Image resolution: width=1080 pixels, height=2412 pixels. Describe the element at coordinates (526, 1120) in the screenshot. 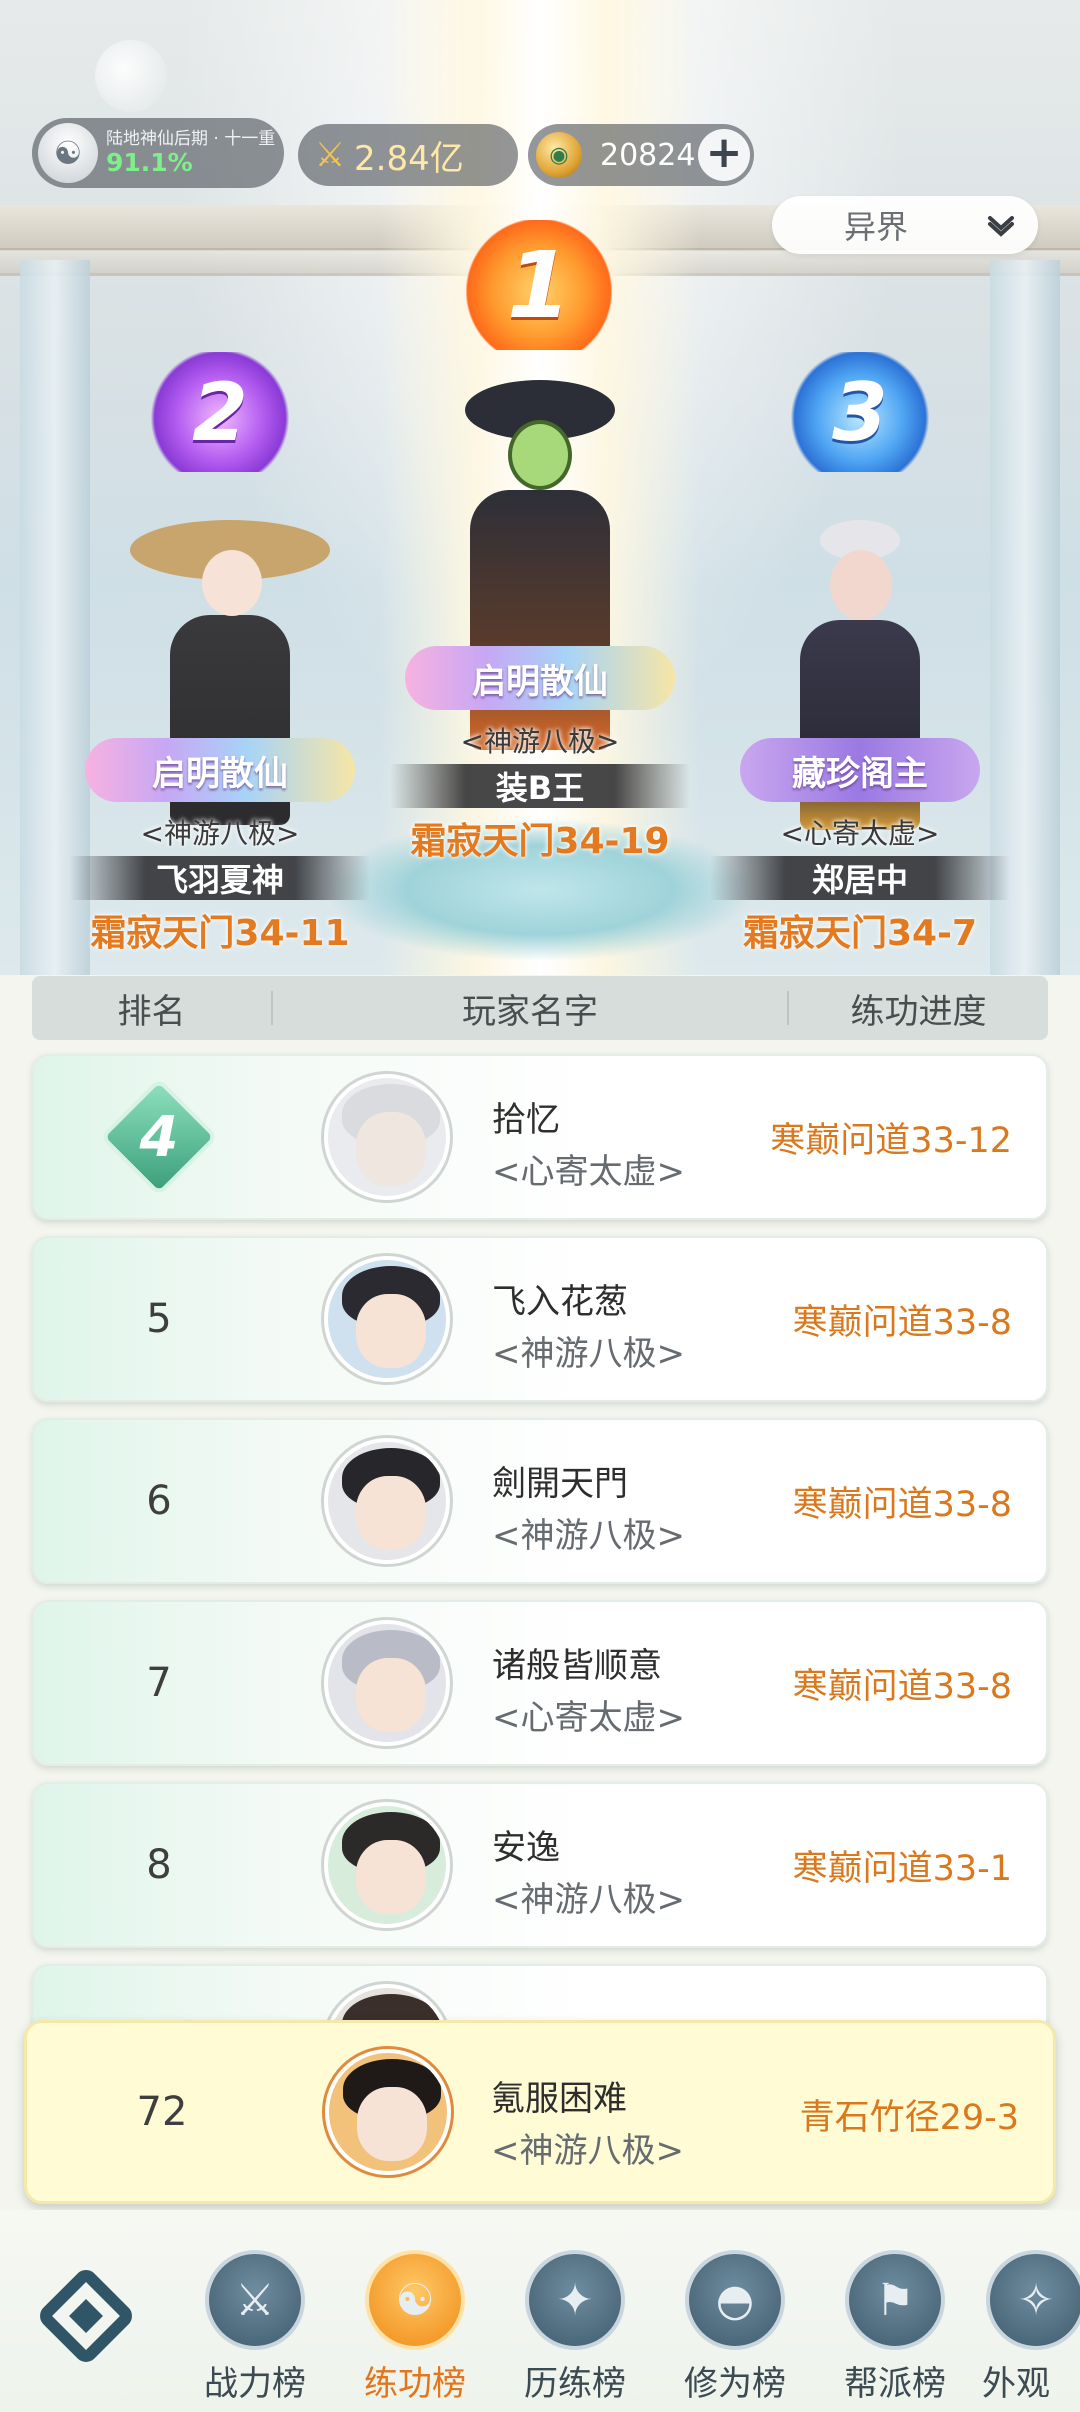

I see `player-name: 拾忆` at that location.